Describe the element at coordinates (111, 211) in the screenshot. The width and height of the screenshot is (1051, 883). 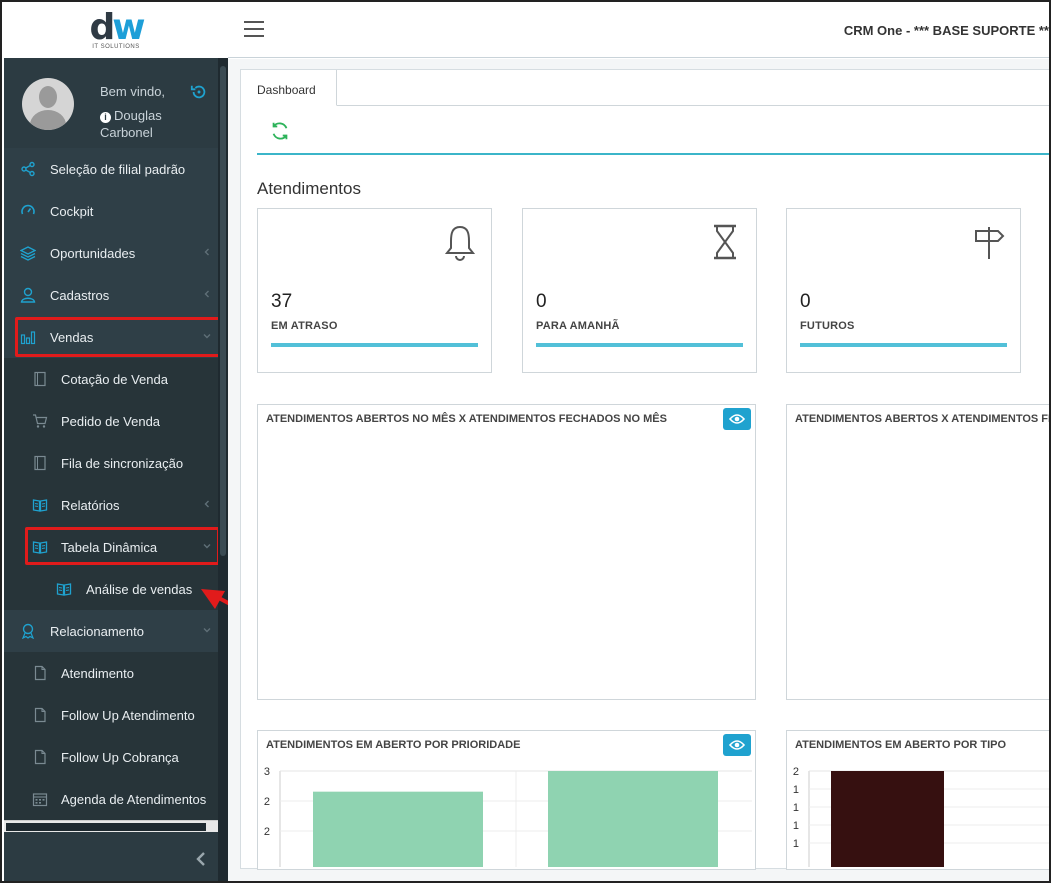
I see `sidebar-item-cockpit: Cockpit` at that location.